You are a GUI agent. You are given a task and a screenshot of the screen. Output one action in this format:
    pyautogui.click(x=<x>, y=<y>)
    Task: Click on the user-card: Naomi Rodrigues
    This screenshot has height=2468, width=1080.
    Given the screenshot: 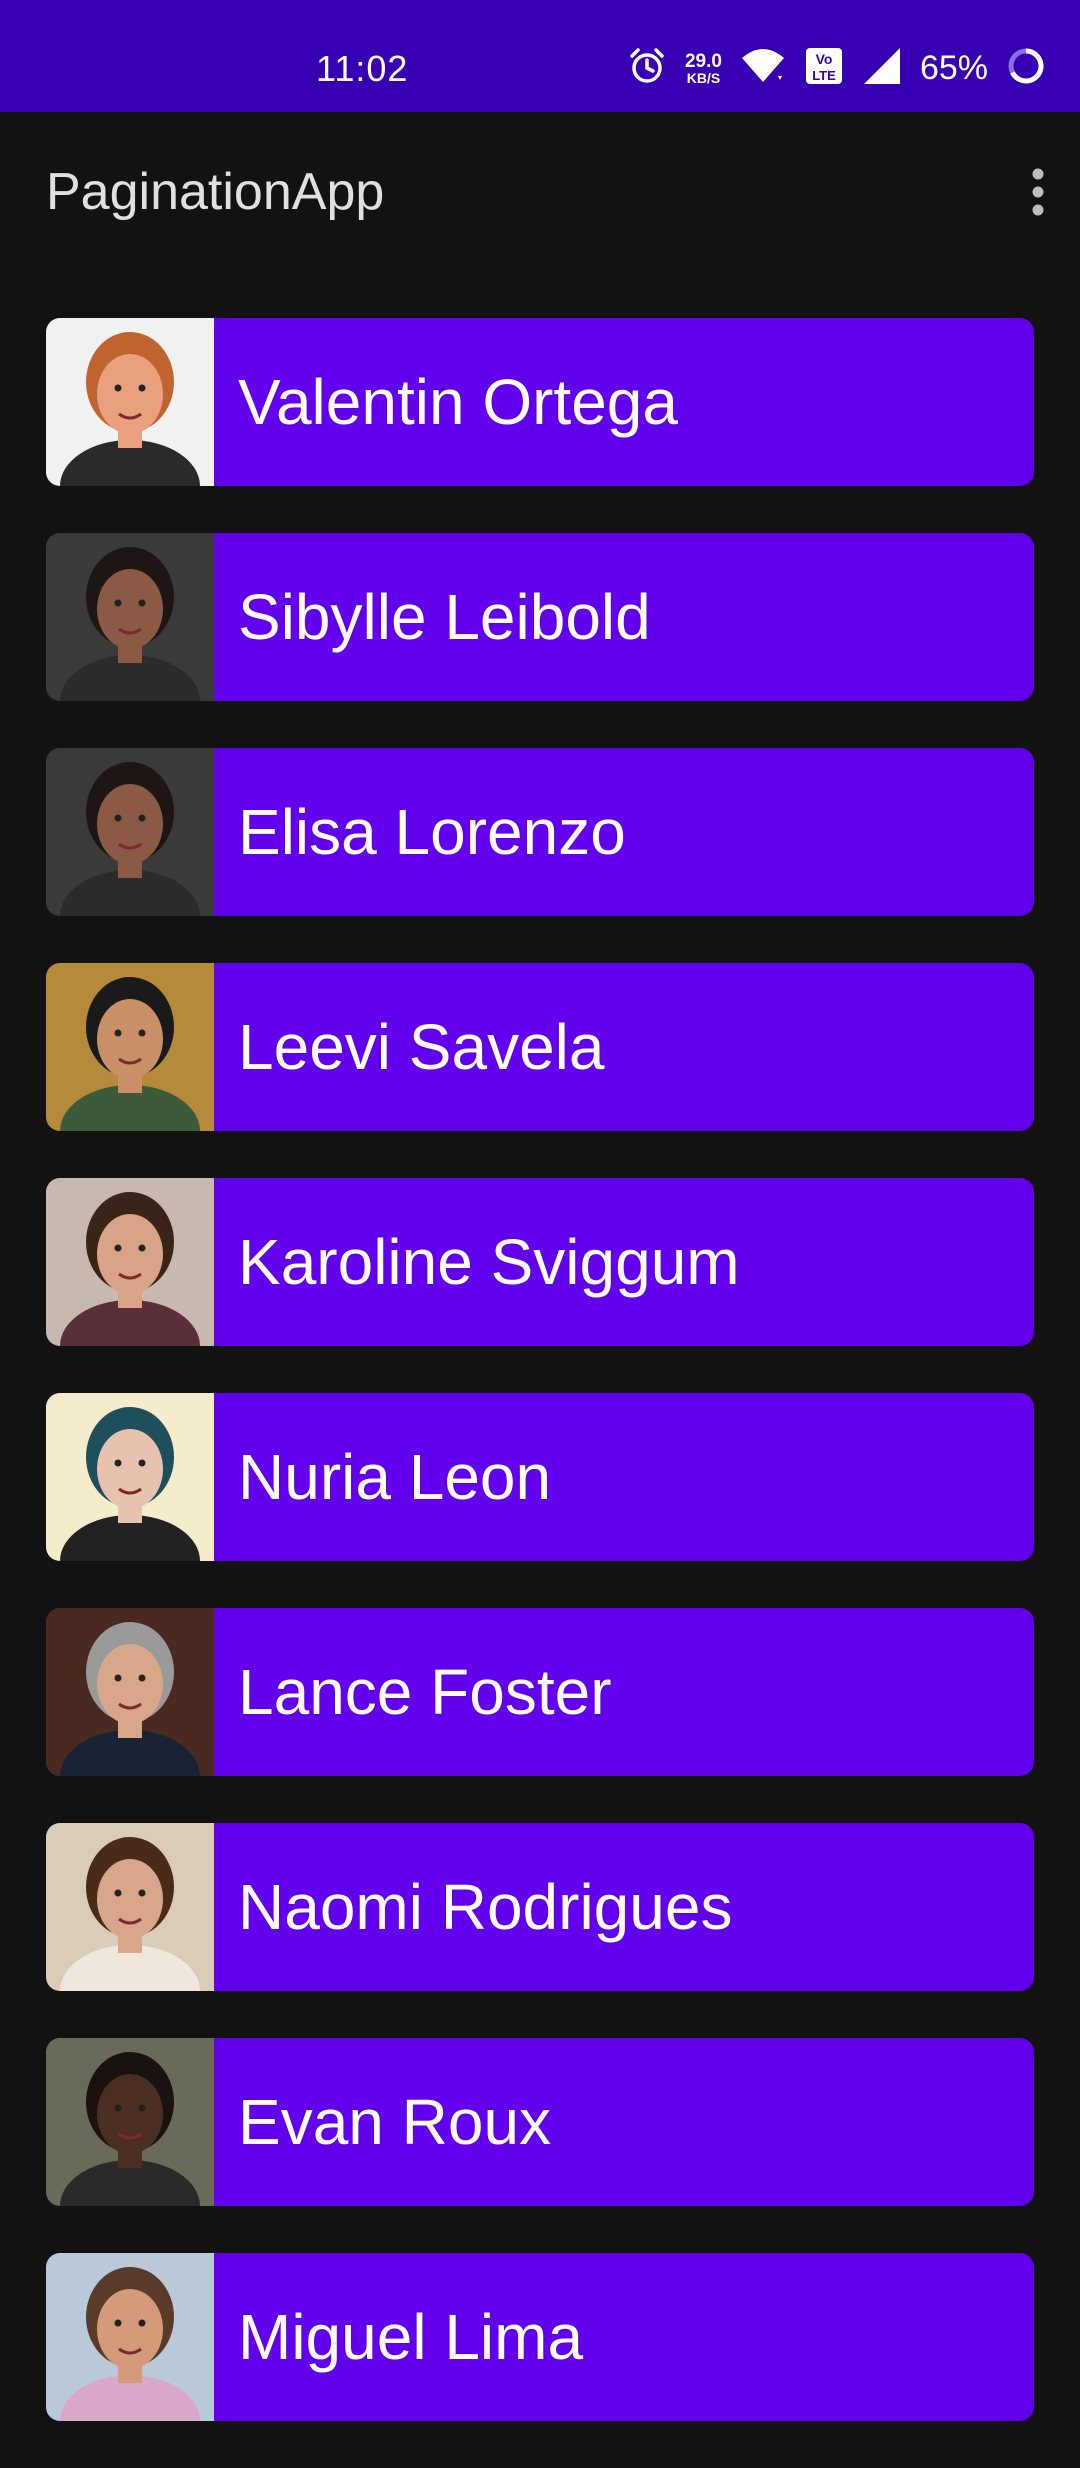 What is the action you would take?
    pyautogui.click(x=540, y=1907)
    